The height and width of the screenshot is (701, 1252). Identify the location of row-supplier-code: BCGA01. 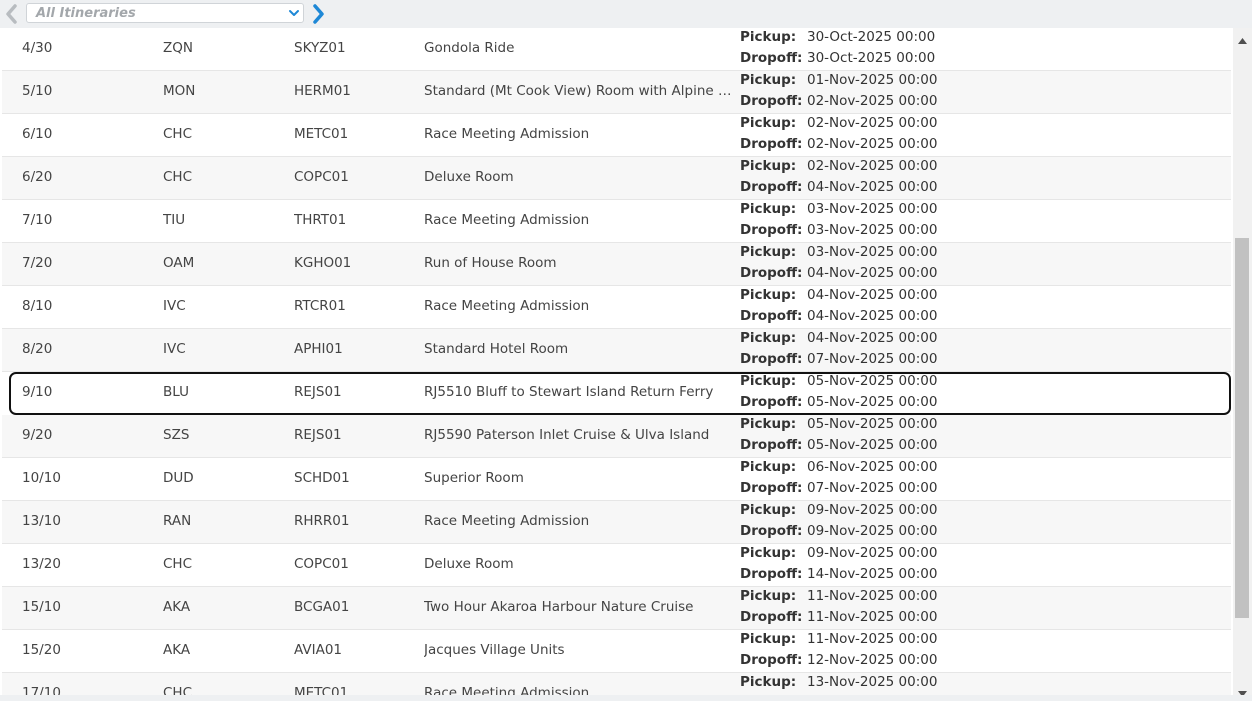
(322, 607).